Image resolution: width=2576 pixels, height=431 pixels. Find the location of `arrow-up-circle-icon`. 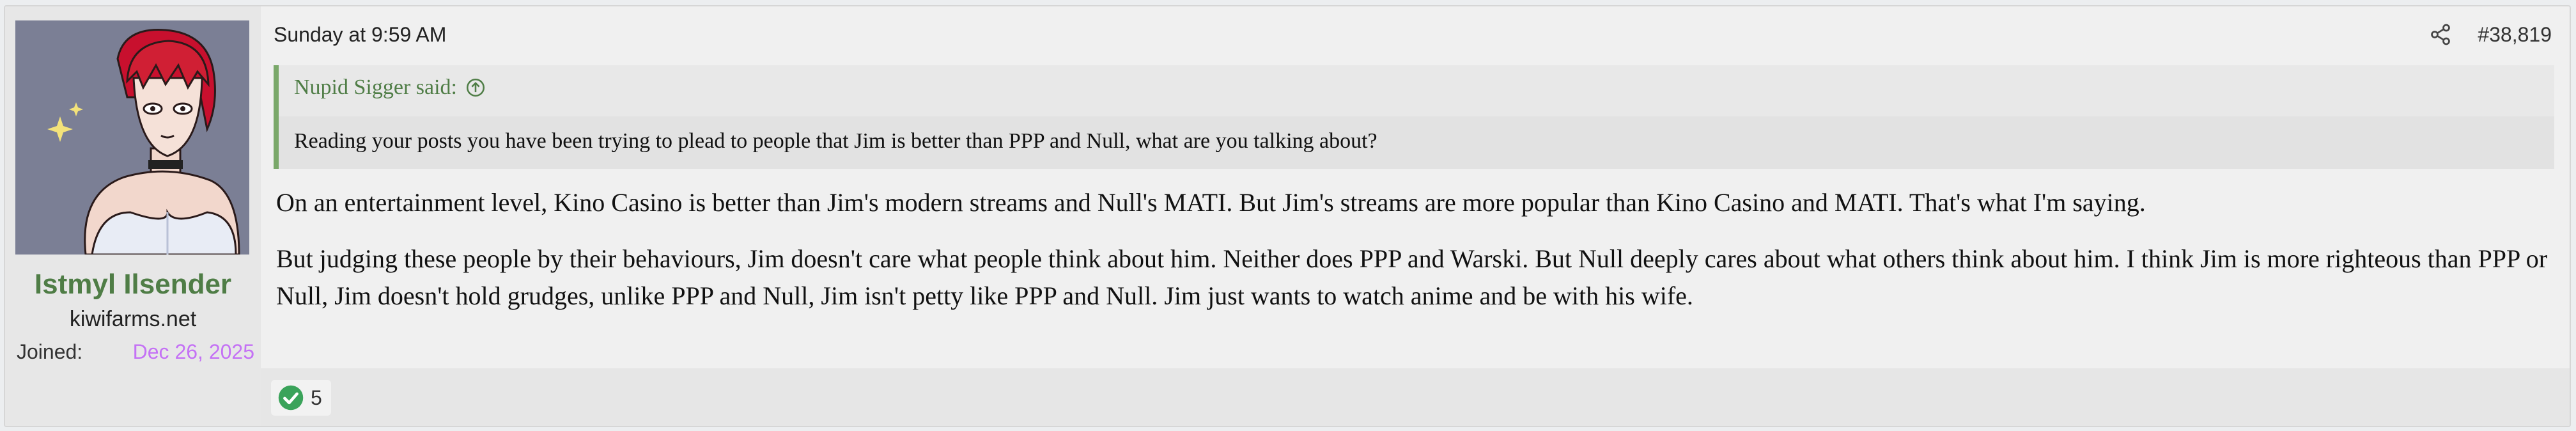

arrow-up-circle-icon is located at coordinates (475, 88).